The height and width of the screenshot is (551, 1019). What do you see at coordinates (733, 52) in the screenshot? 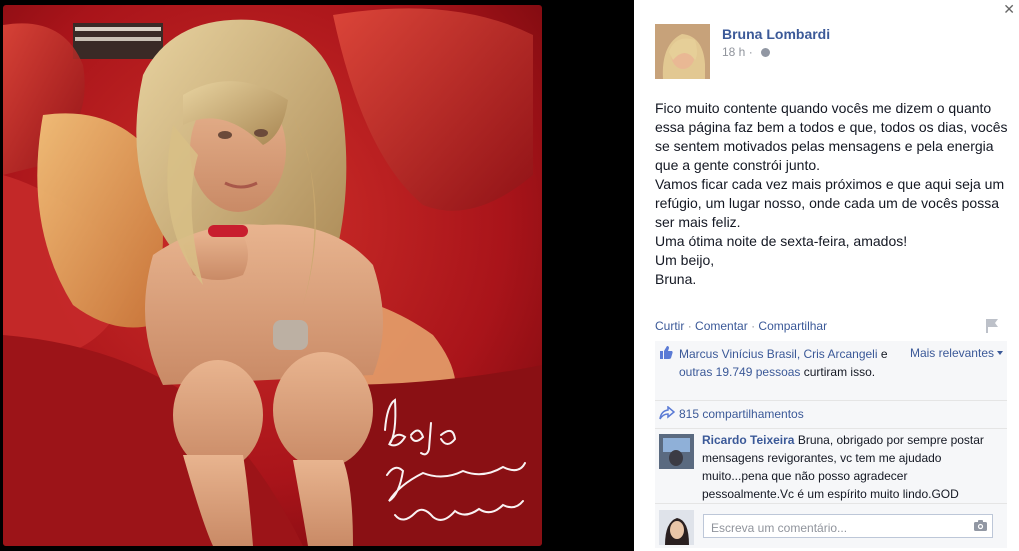
I see `post-timestamp: 18 h` at bounding box center [733, 52].